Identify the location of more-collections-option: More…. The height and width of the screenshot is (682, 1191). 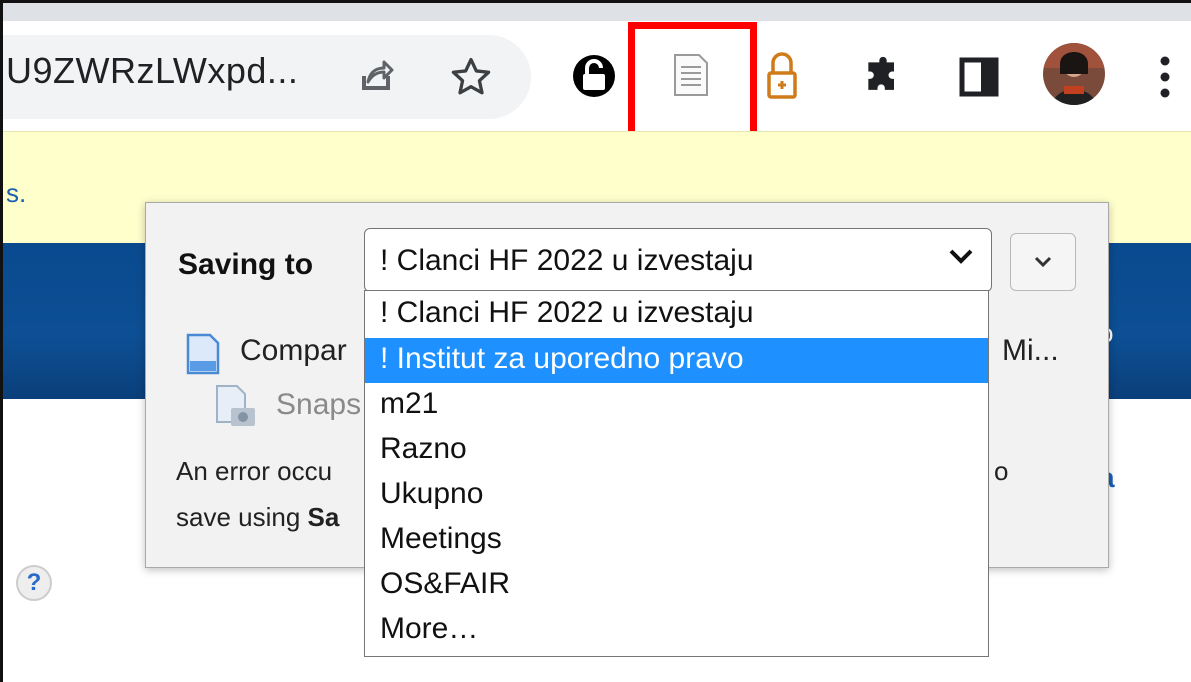
(676, 630).